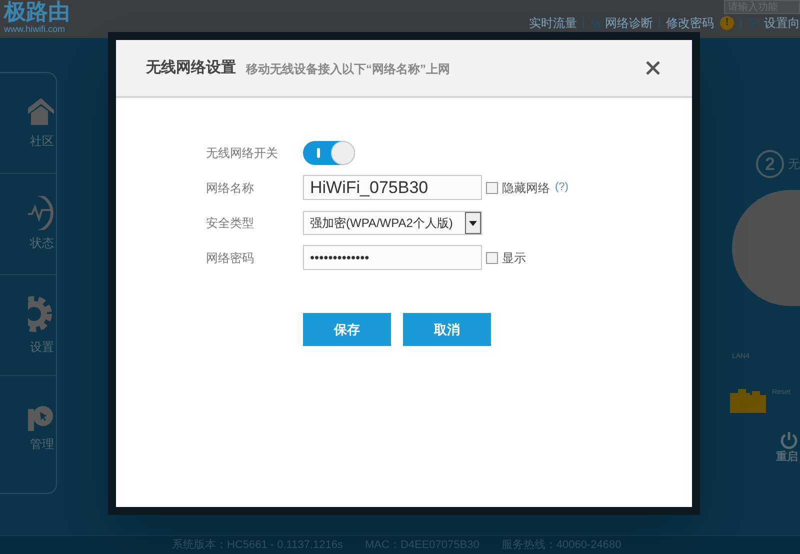  What do you see at coordinates (789, 439) in the screenshot?
I see `power-icon` at bounding box center [789, 439].